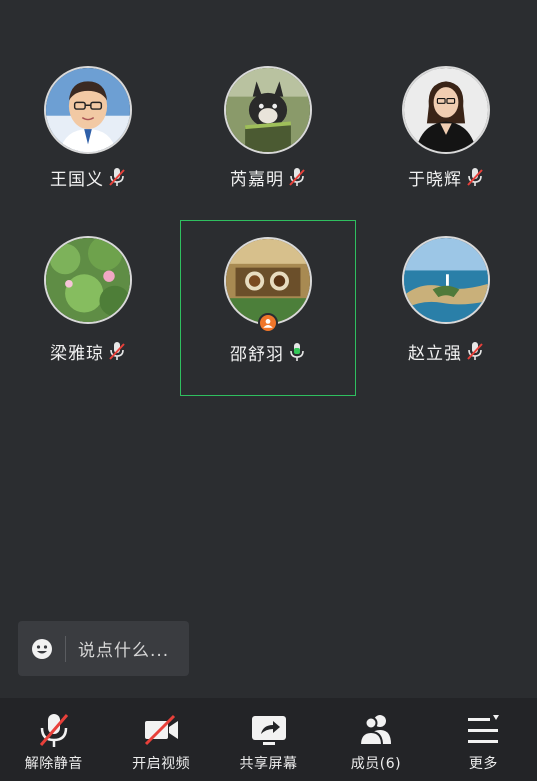  Describe the element at coordinates (269, 730) in the screenshot. I see `share-screen-icon` at that location.